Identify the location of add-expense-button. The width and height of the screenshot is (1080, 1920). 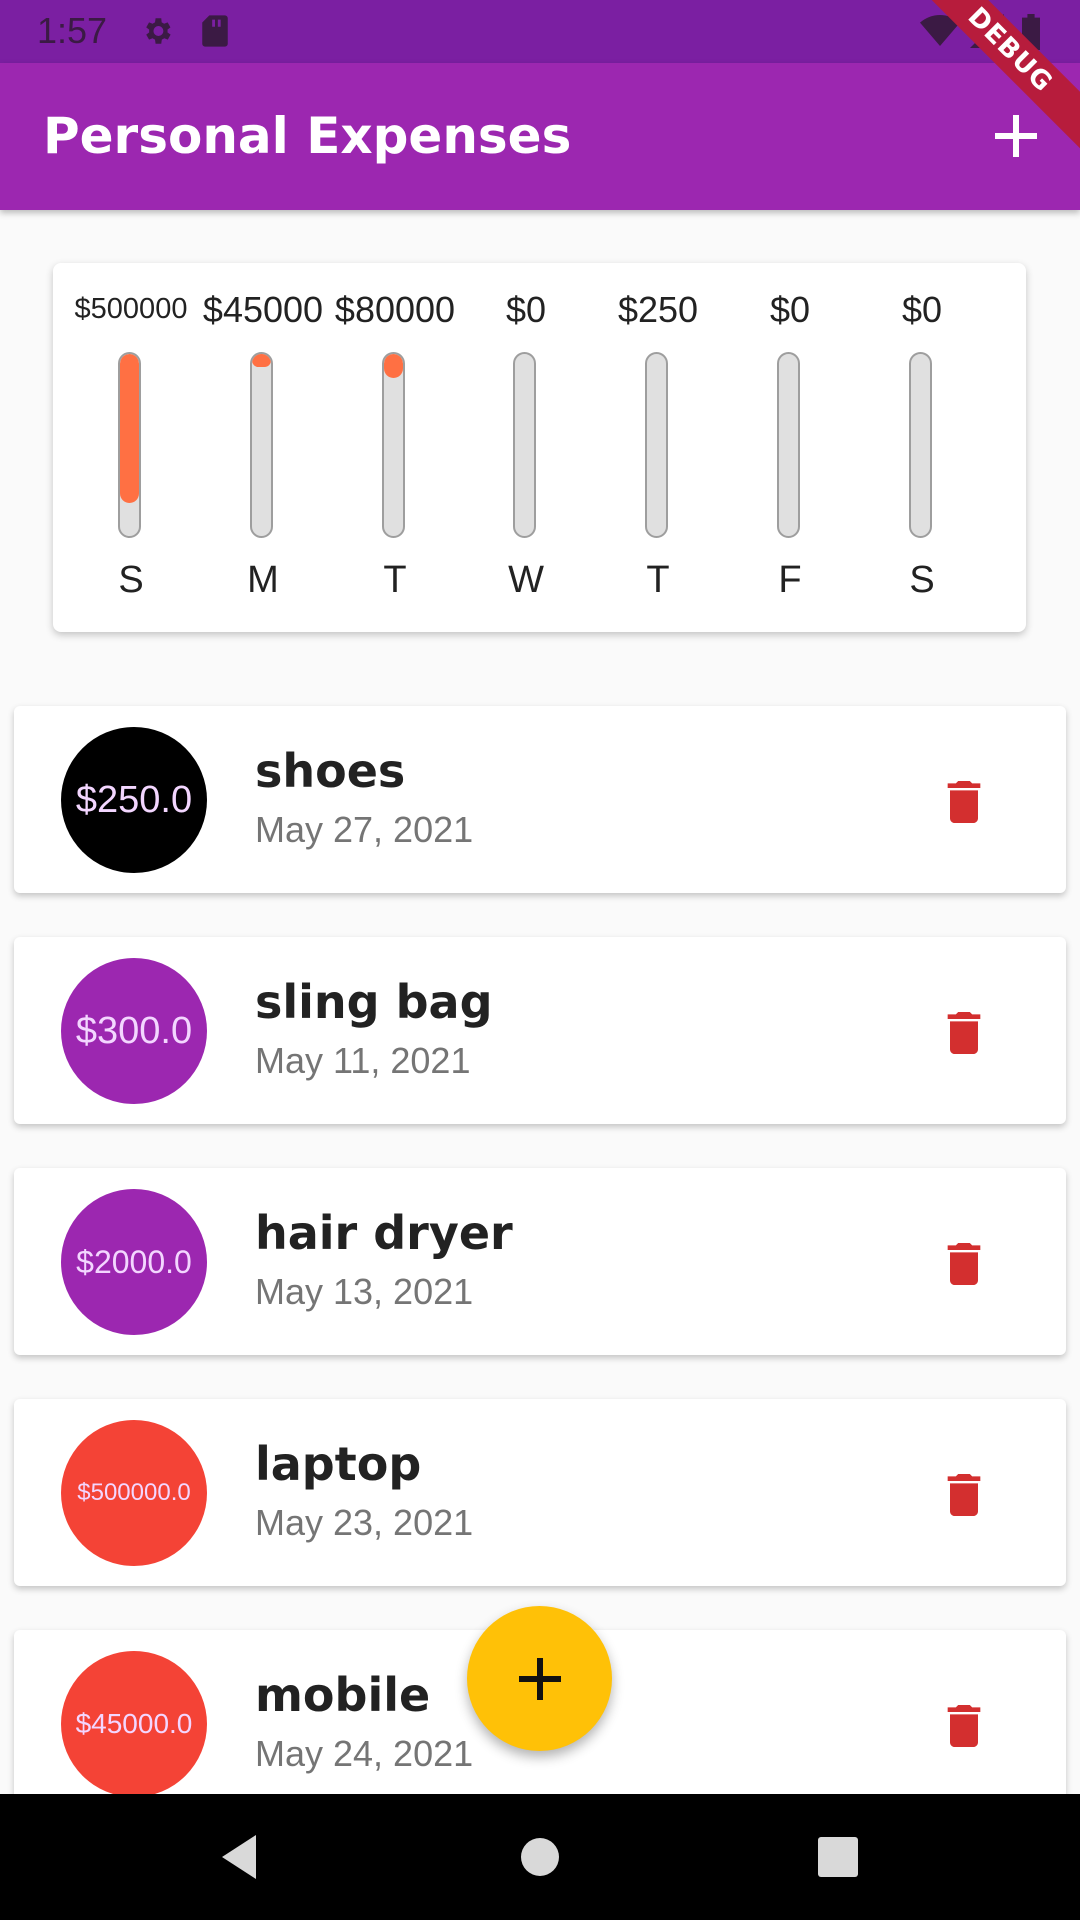
(1016, 136).